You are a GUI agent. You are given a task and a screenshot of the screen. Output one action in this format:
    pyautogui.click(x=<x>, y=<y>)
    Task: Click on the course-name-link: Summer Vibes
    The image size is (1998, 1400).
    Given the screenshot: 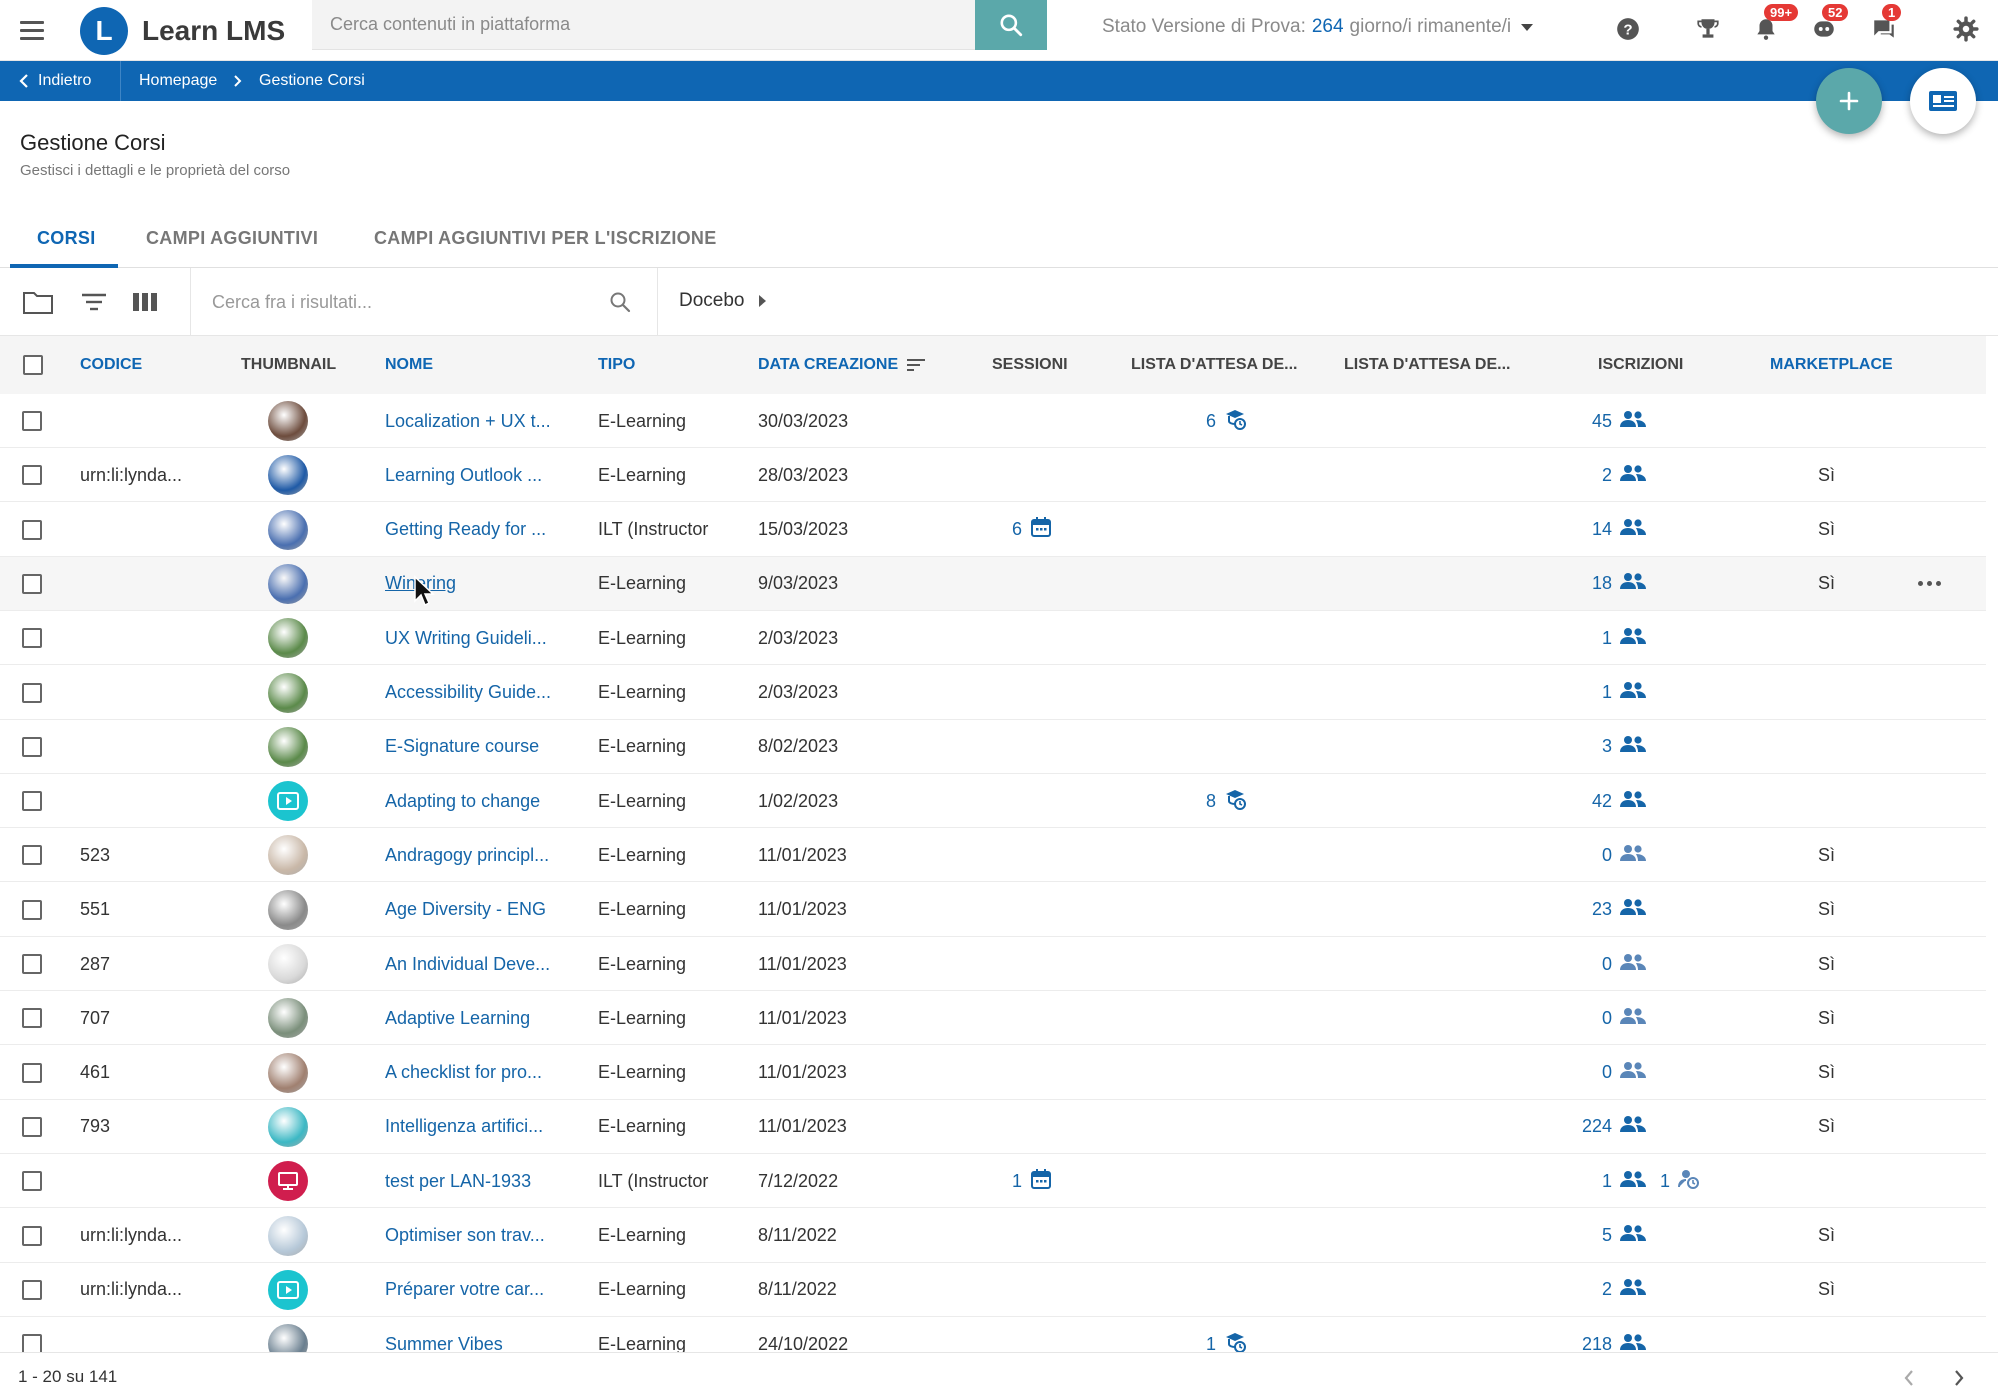 What is the action you would take?
    pyautogui.click(x=444, y=1334)
    